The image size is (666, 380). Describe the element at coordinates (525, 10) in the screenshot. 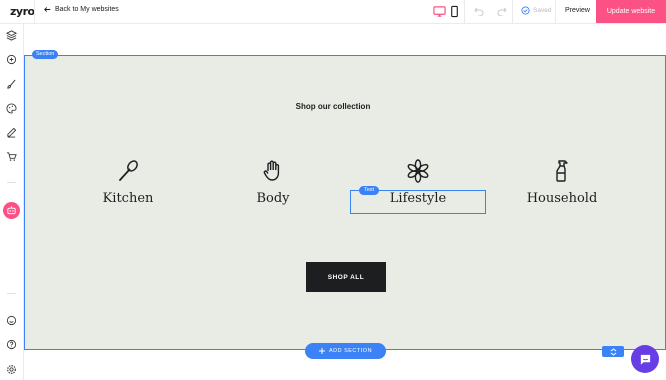

I see `check-circle-icon` at that location.